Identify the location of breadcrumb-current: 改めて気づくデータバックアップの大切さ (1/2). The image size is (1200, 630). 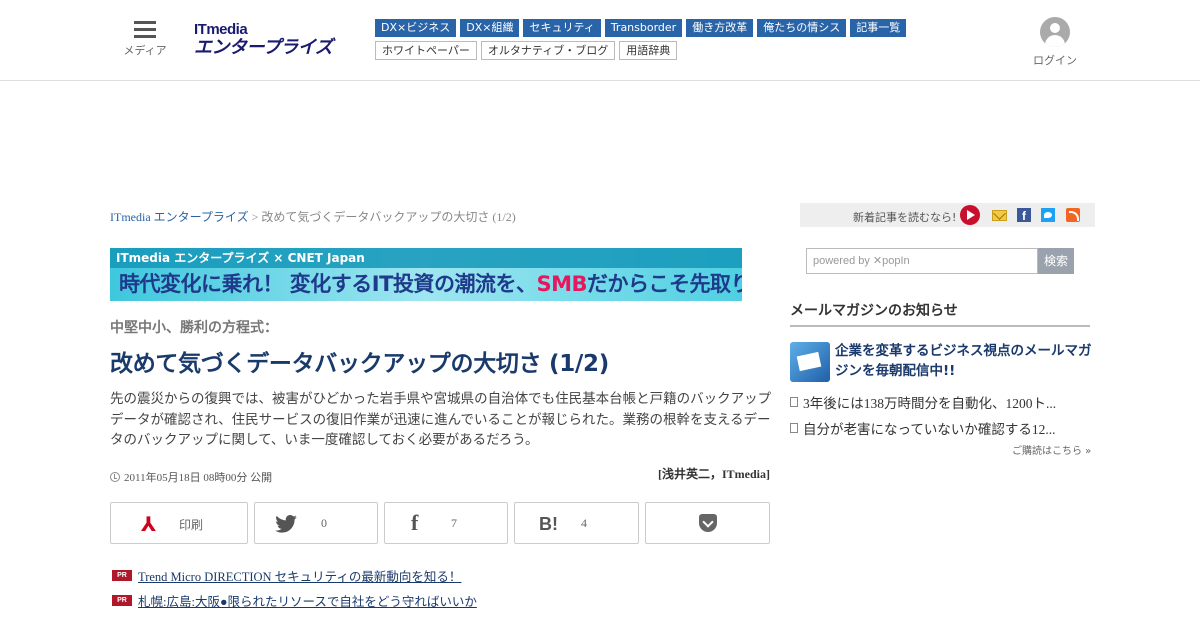
(388, 217).